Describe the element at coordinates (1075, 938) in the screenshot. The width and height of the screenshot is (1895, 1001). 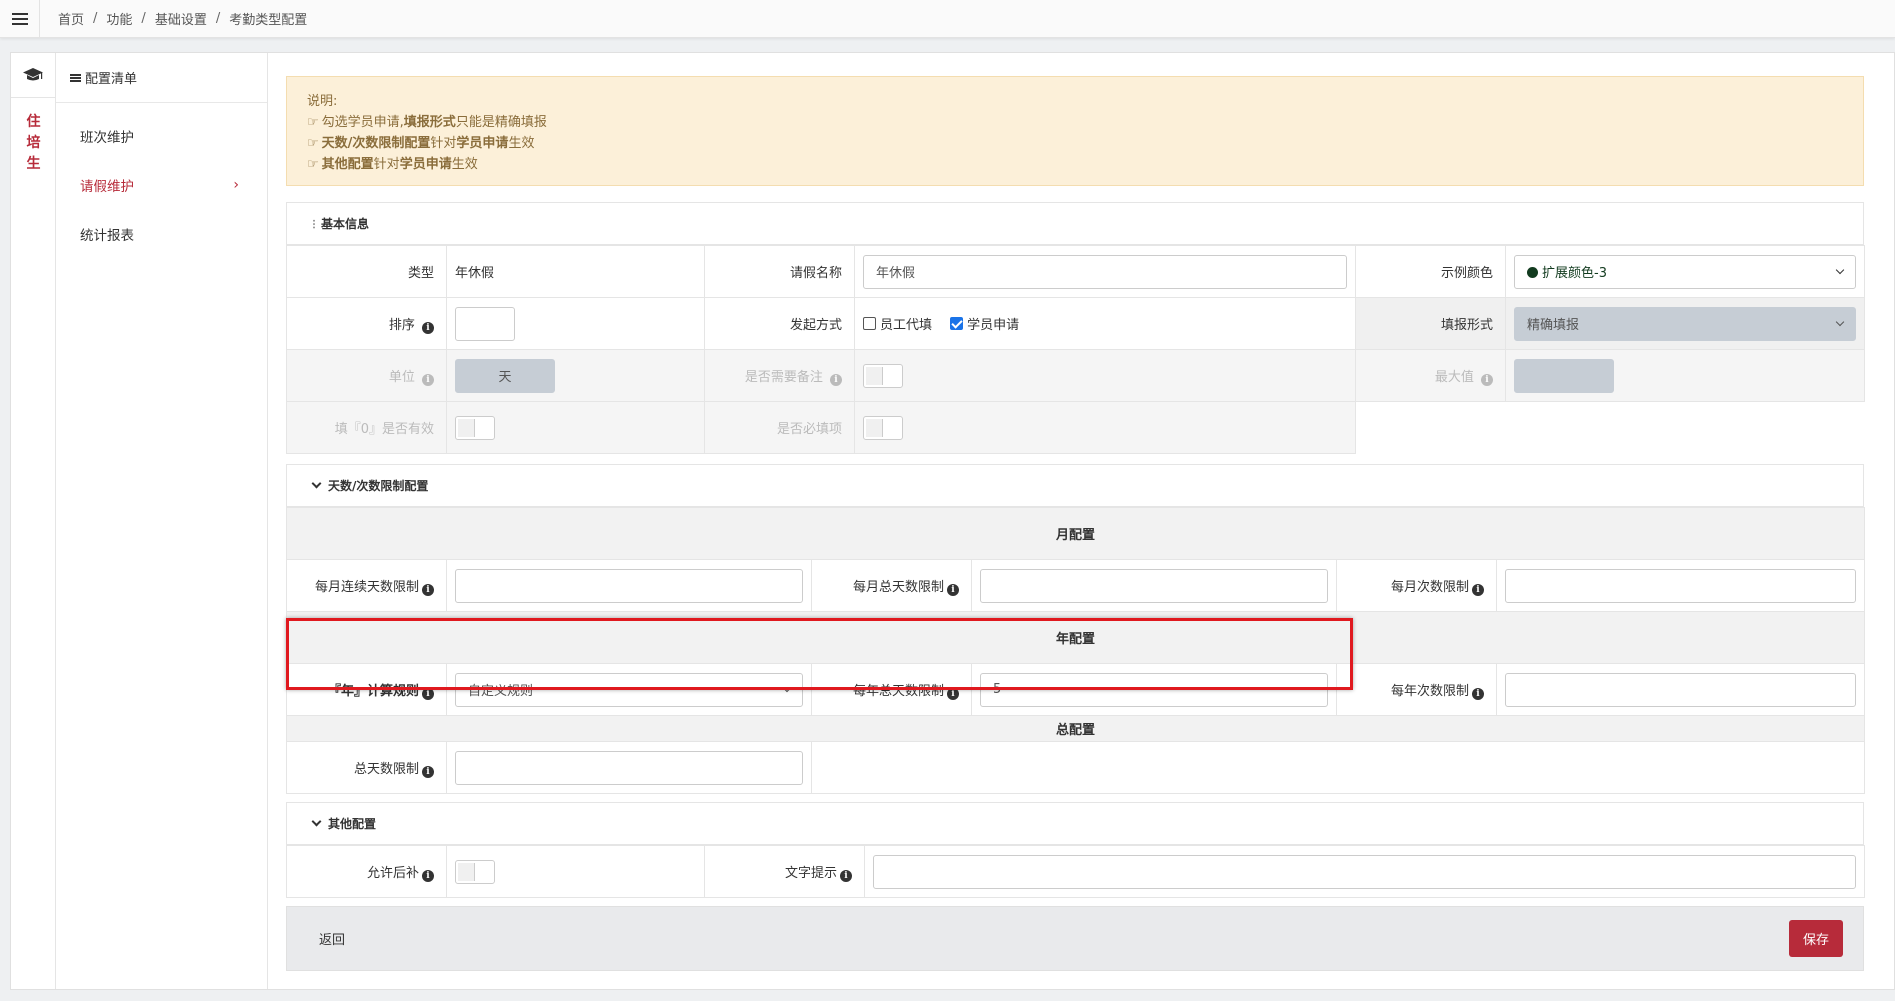
I see `form-footer: 返回 保存` at that location.